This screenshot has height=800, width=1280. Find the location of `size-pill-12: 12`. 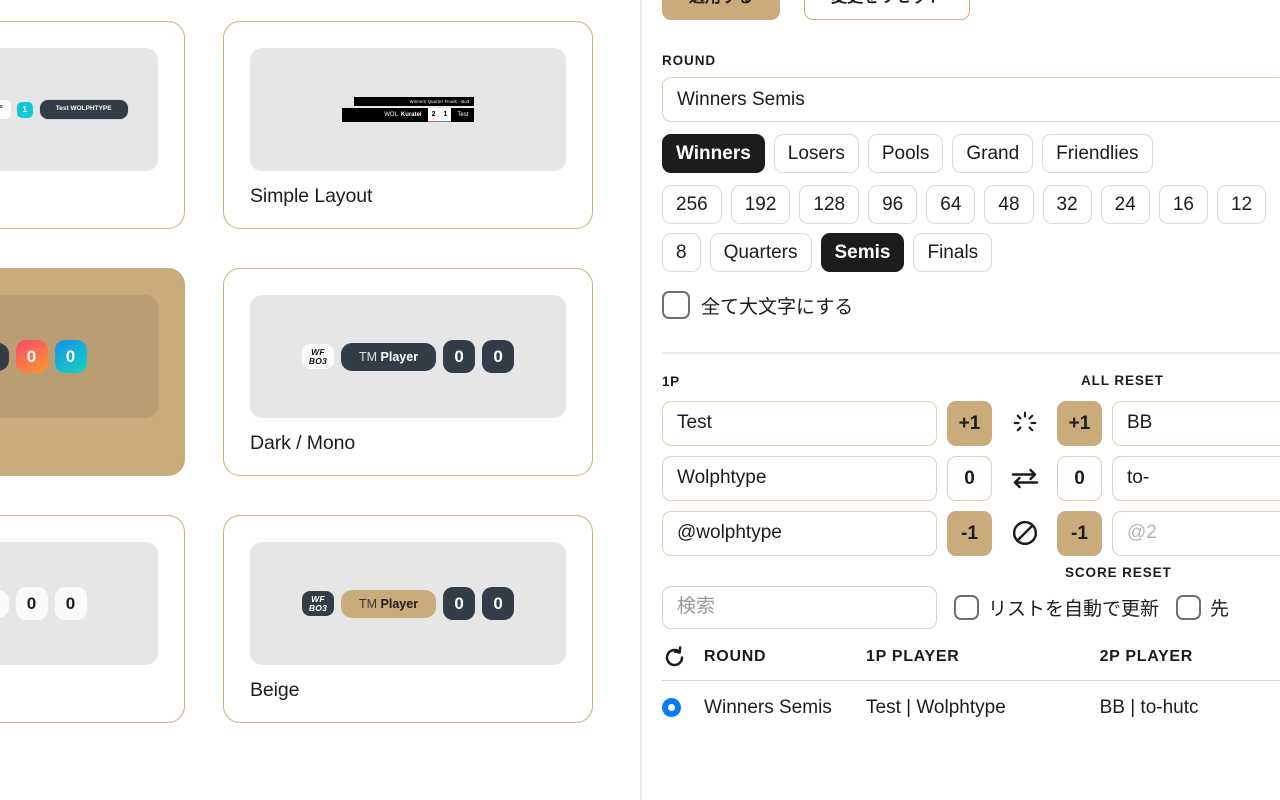

size-pill-12: 12 is located at coordinates (1241, 204).